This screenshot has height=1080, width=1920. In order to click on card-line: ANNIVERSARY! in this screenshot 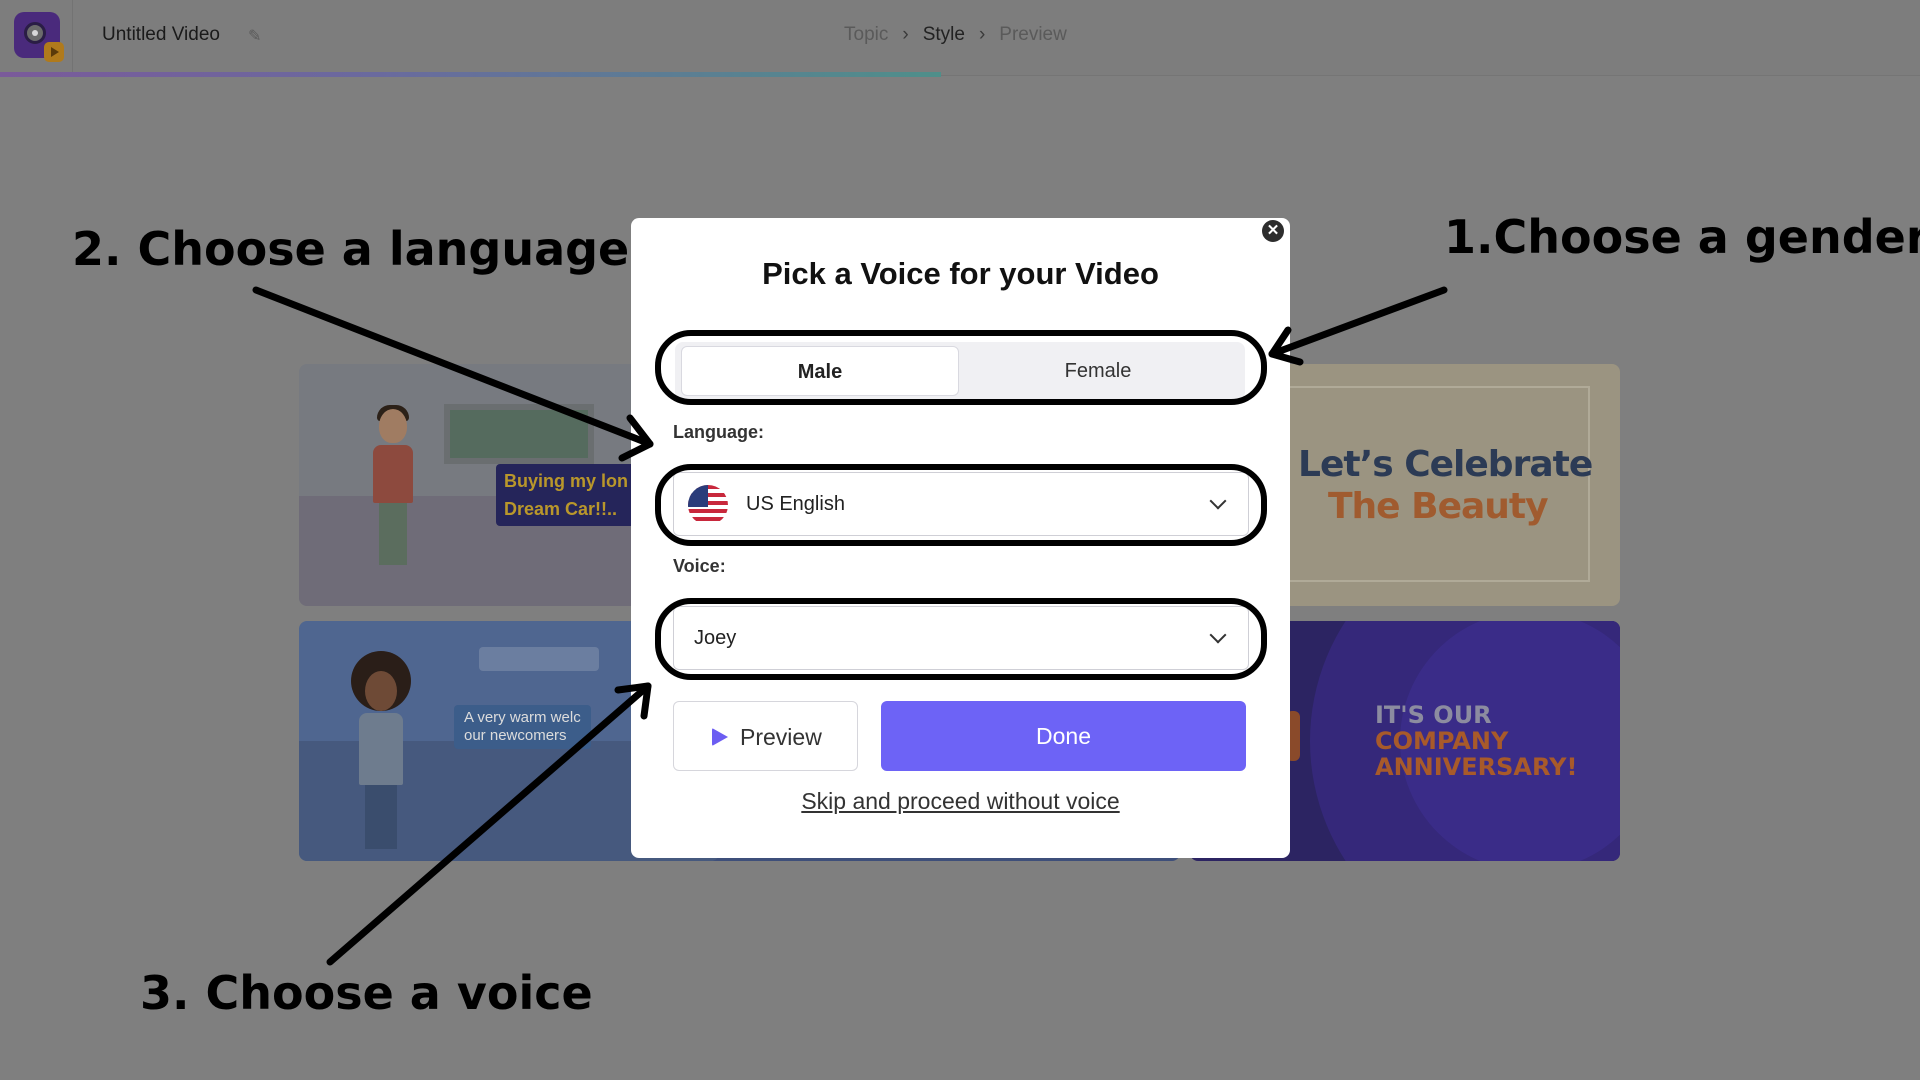, I will do `click(1476, 767)`.